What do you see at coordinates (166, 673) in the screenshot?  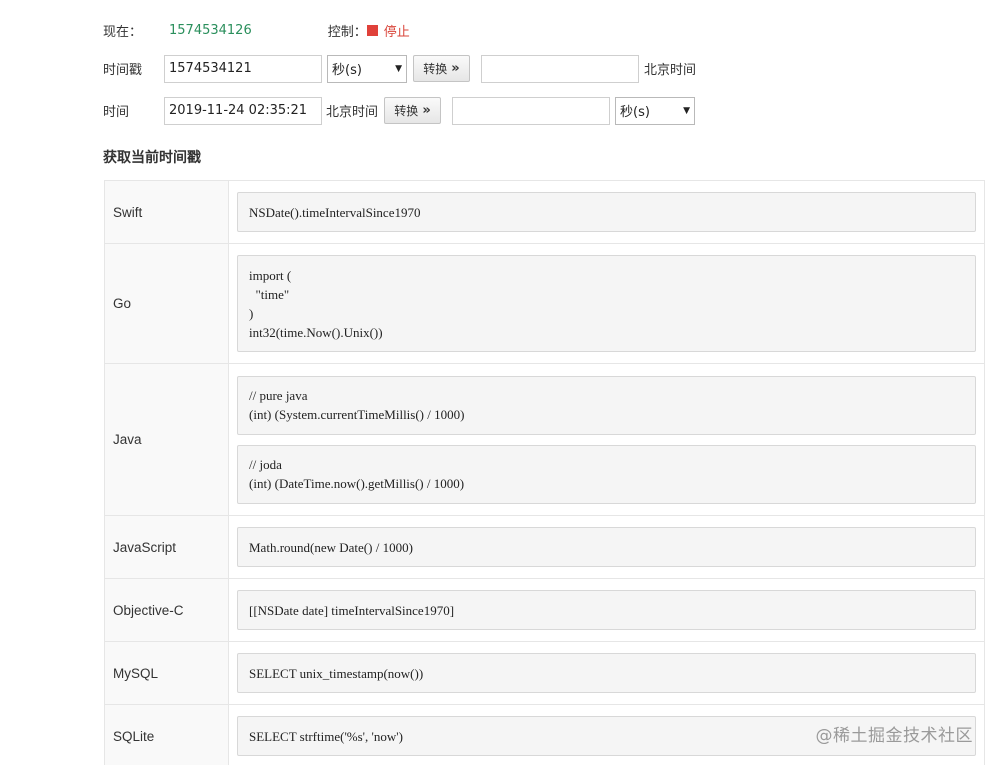 I see `language-name: MySQL` at bounding box center [166, 673].